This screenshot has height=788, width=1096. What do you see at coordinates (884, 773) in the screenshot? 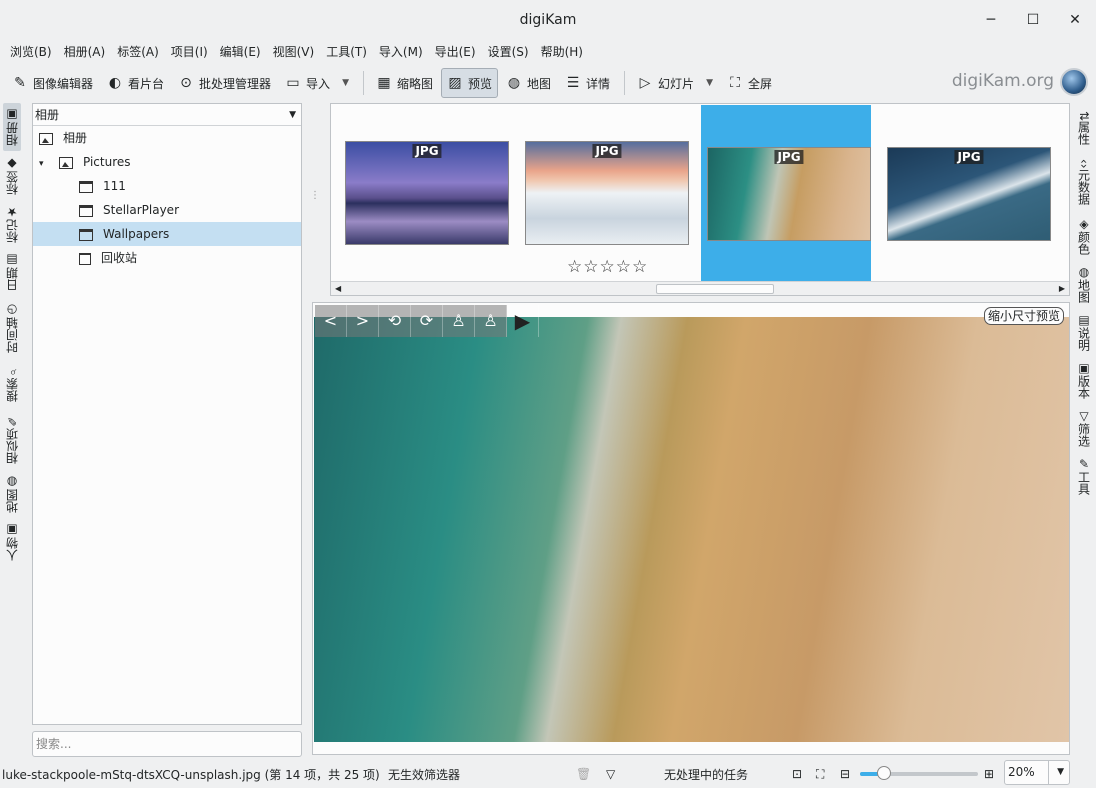
I see `zoom-slider-handle` at bounding box center [884, 773].